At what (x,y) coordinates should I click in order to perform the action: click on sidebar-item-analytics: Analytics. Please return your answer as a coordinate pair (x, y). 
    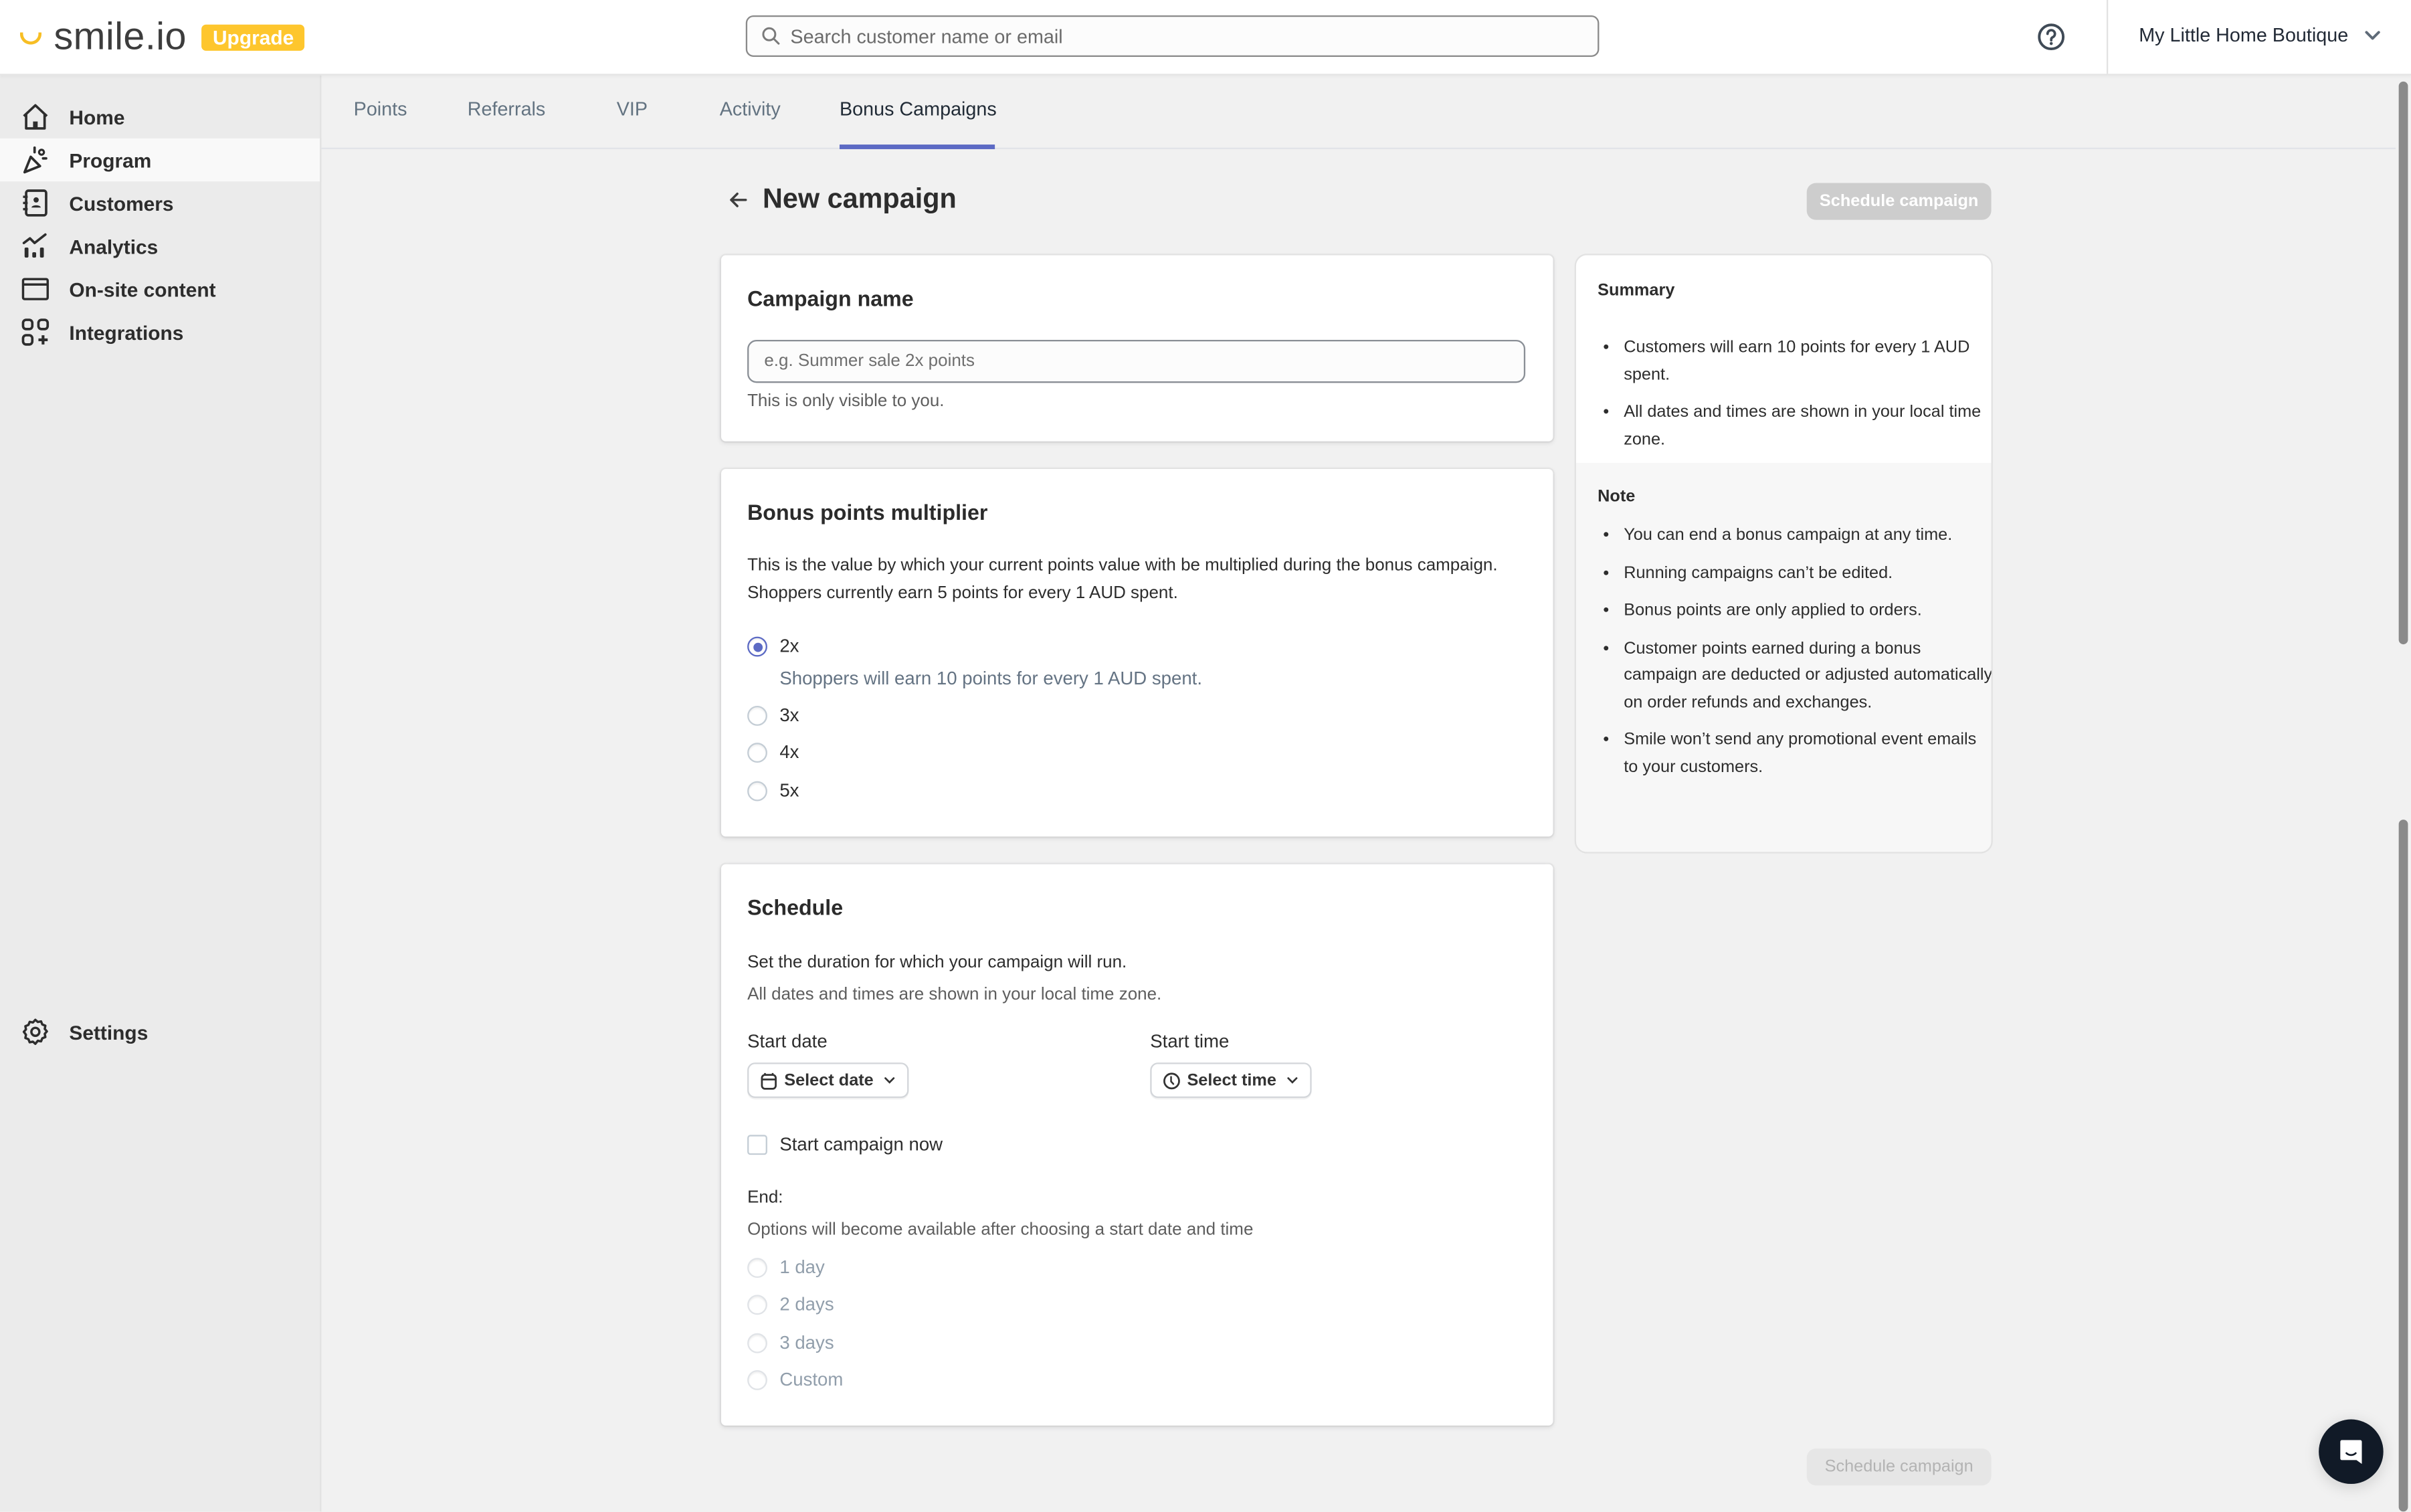
    Looking at the image, I should click on (160, 246).